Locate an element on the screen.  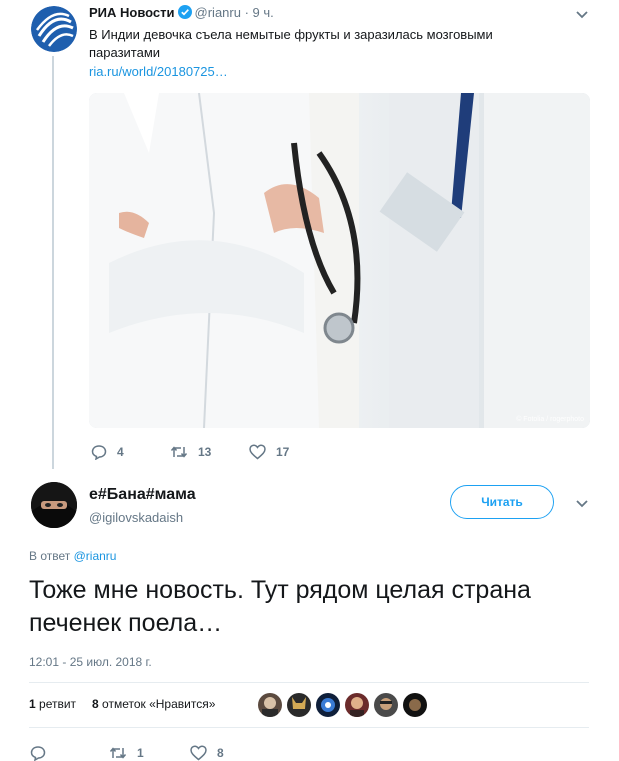
reply-prefix: В ответ is located at coordinates (50, 556).